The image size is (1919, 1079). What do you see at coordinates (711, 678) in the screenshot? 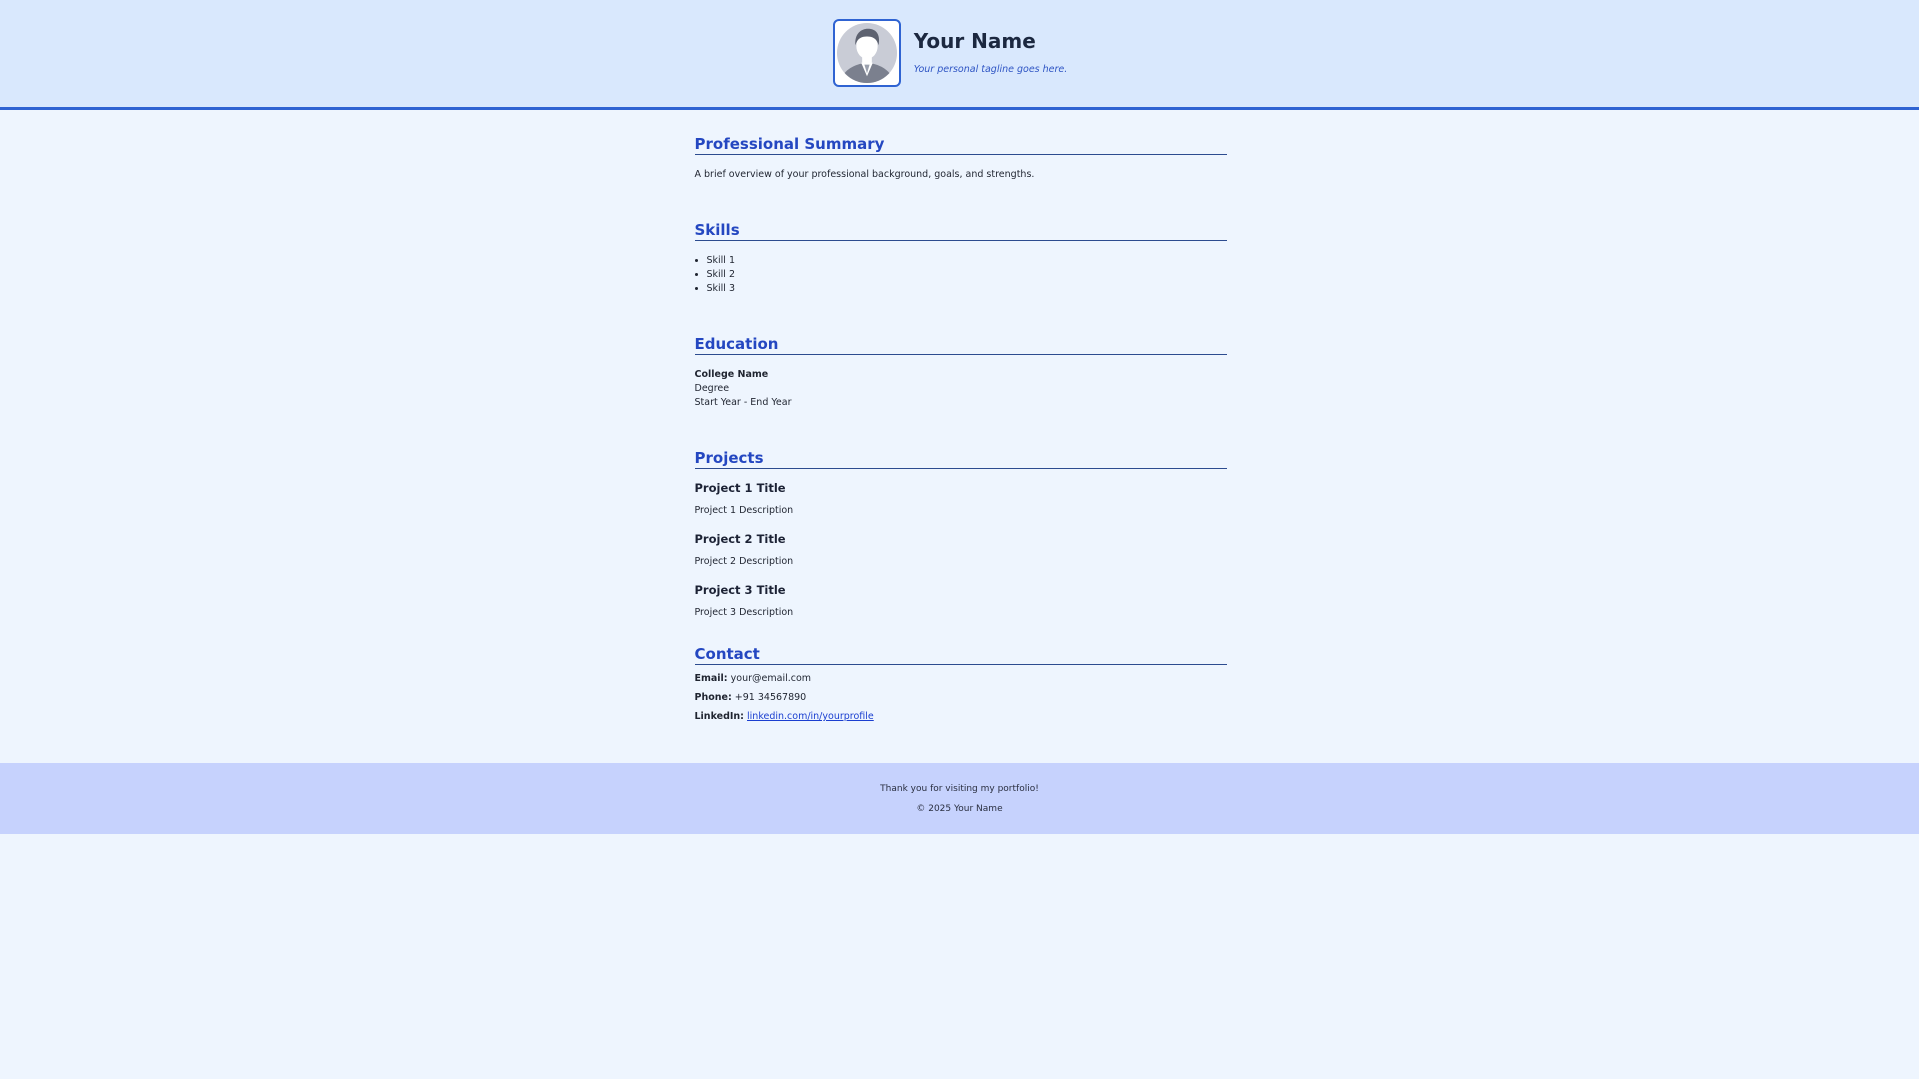
I see `email-label: Email:` at bounding box center [711, 678].